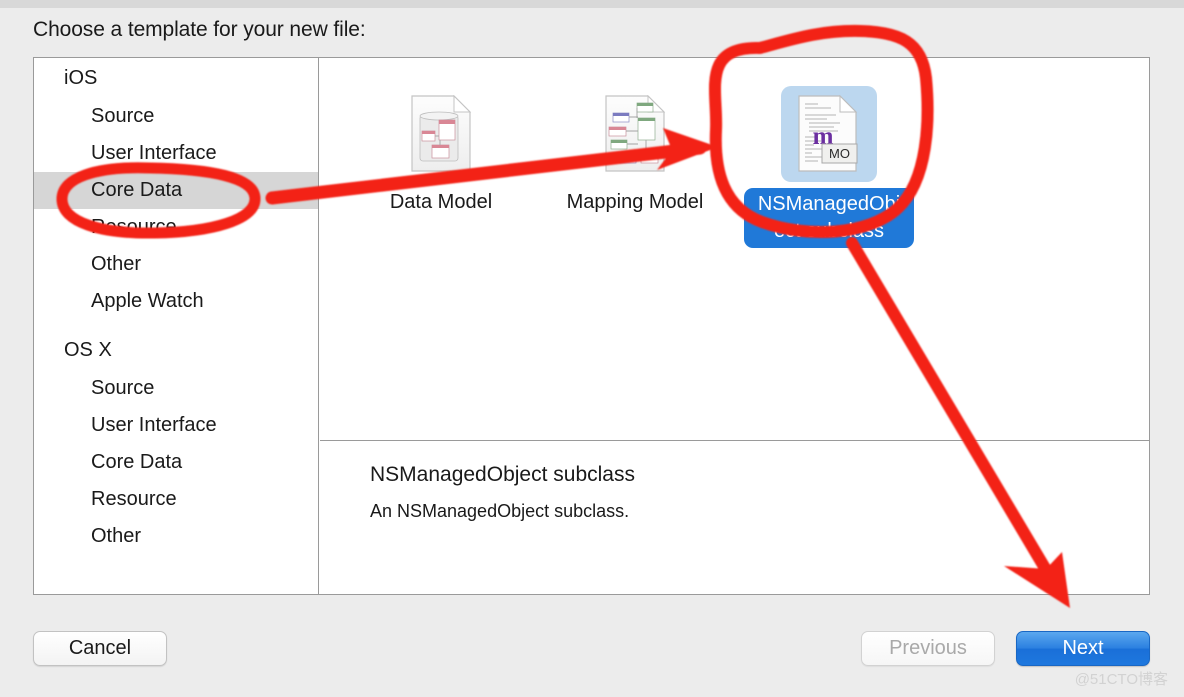  Describe the element at coordinates (176, 425) in the screenshot. I see `sidebar-item-osx-user-interface: User Interface` at that location.